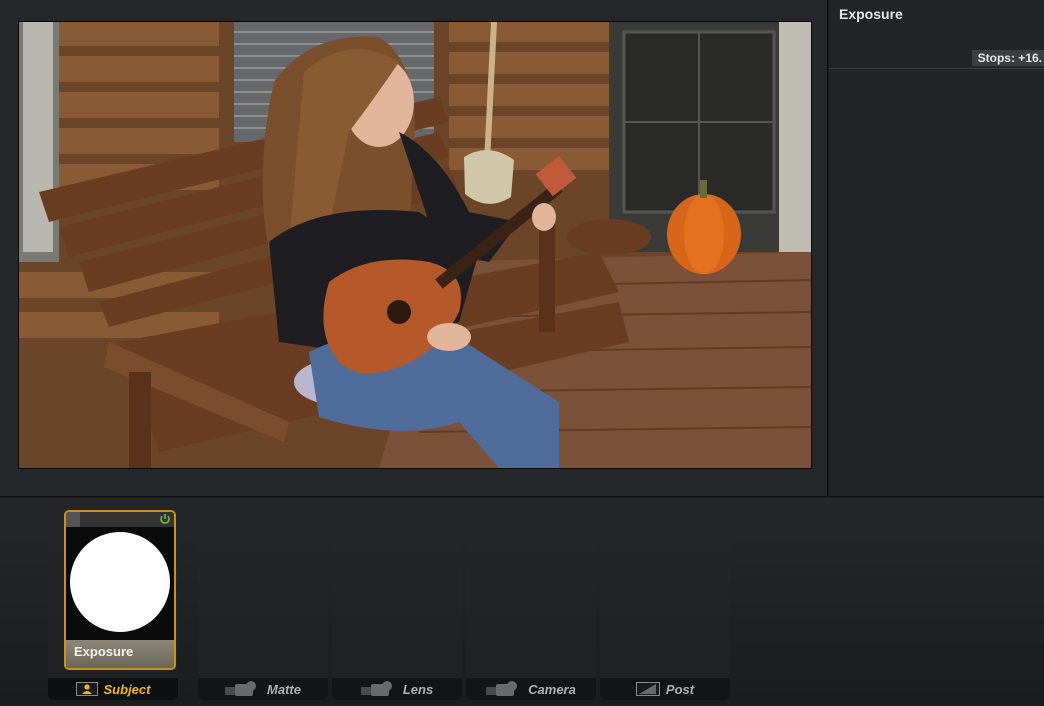 The width and height of the screenshot is (1044, 706). Describe the element at coordinates (284, 689) in the screenshot. I see `slot-label-text: Matte` at that location.